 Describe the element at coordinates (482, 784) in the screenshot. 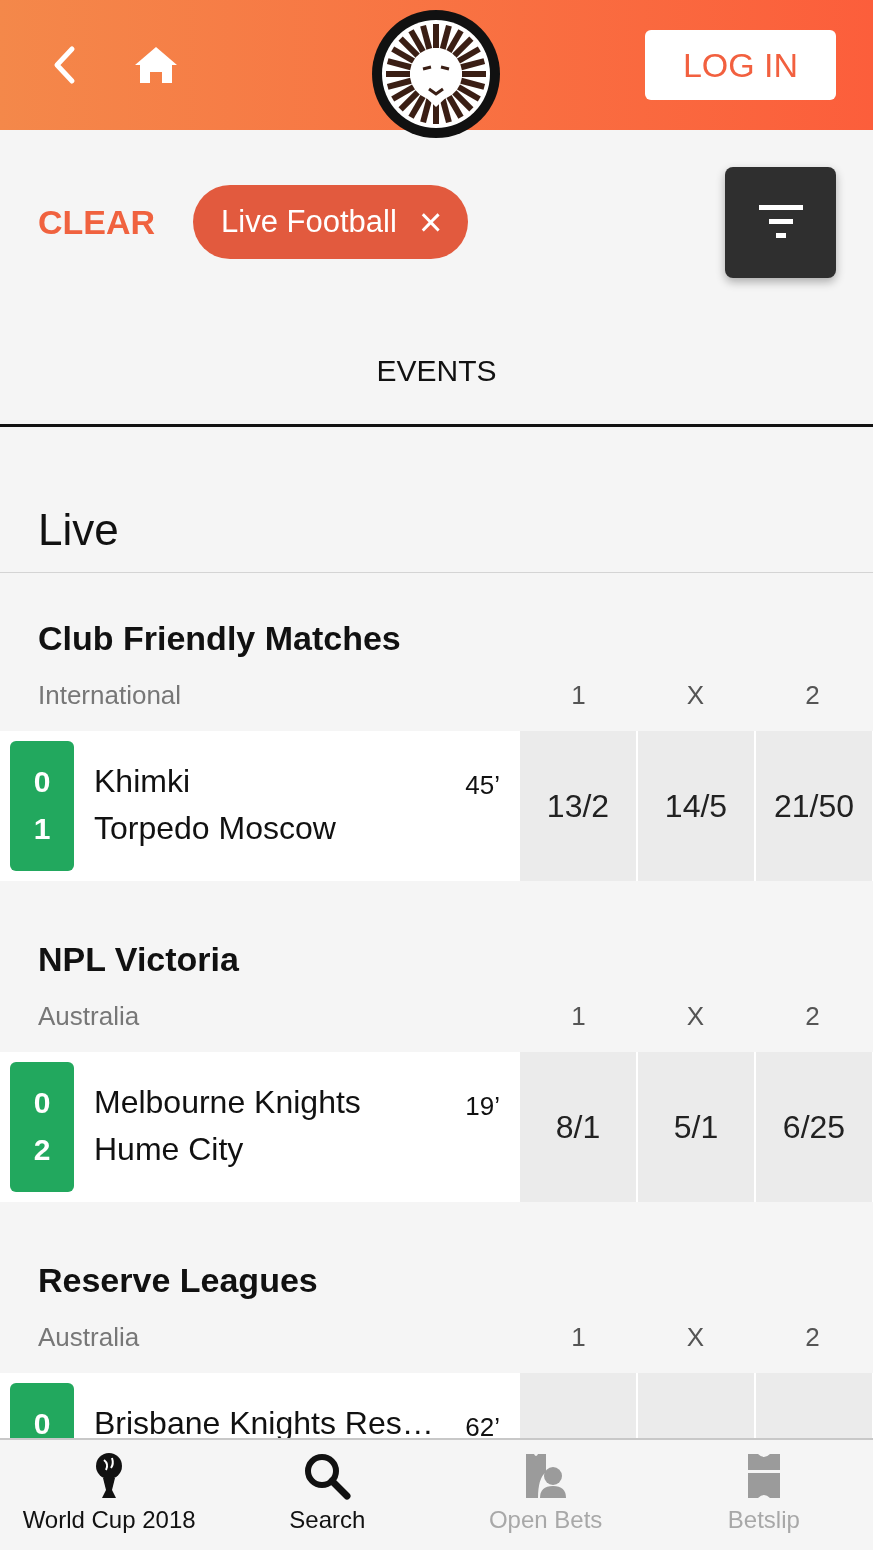

I see `match-minute: 45’` at that location.